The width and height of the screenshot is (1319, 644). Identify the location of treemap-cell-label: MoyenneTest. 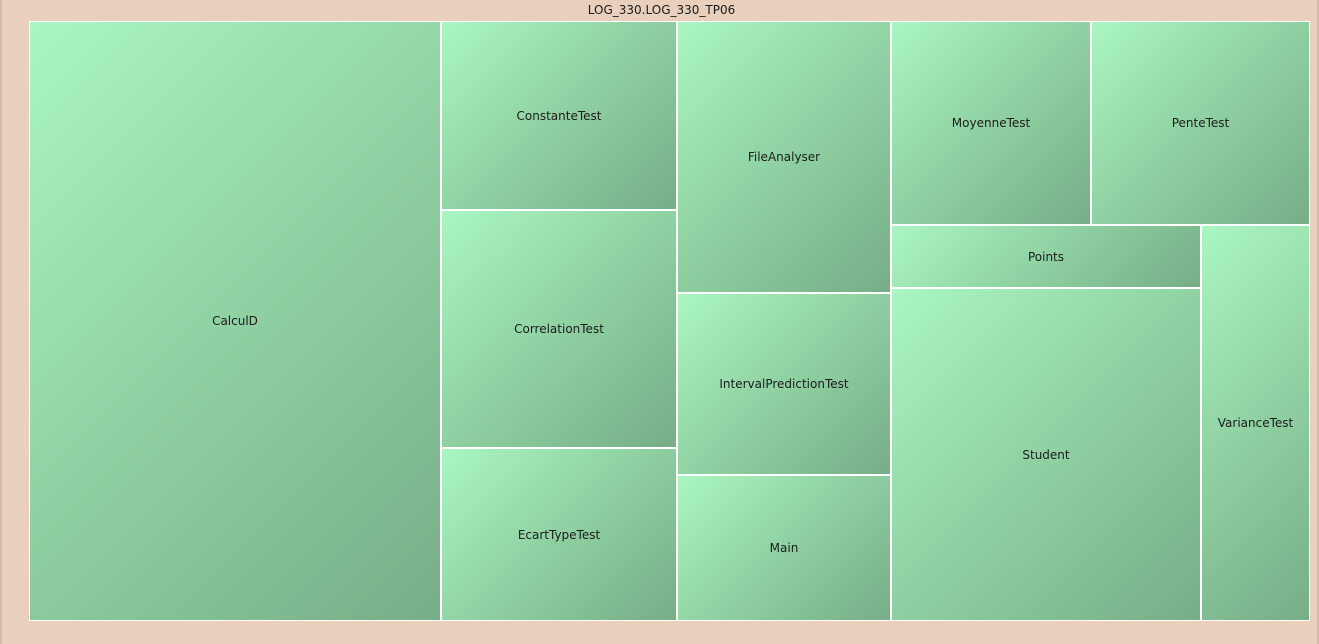
(991, 123).